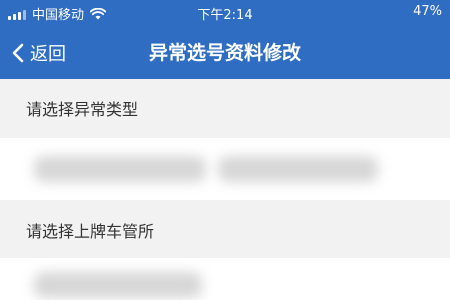 This screenshot has height=300, width=450. What do you see at coordinates (90, 231) in the screenshot?
I see `vehicle-office-label: 请选择上牌车管所` at bounding box center [90, 231].